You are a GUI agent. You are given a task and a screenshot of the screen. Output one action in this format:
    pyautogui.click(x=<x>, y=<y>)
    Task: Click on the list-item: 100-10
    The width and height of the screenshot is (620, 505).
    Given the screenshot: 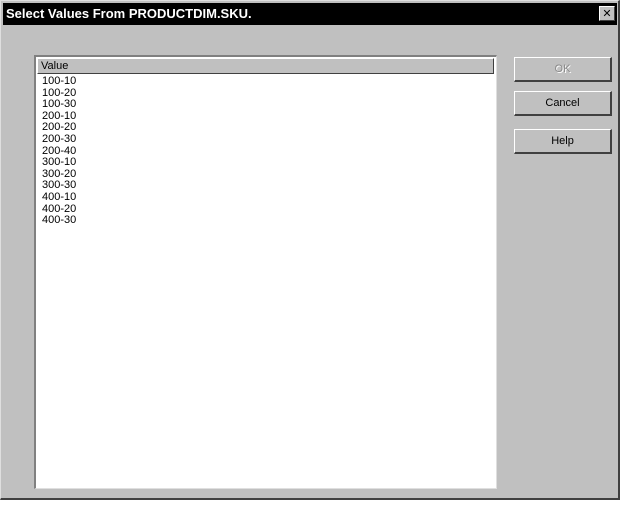 What is the action you would take?
    pyautogui.click(x=59, y=81)
    